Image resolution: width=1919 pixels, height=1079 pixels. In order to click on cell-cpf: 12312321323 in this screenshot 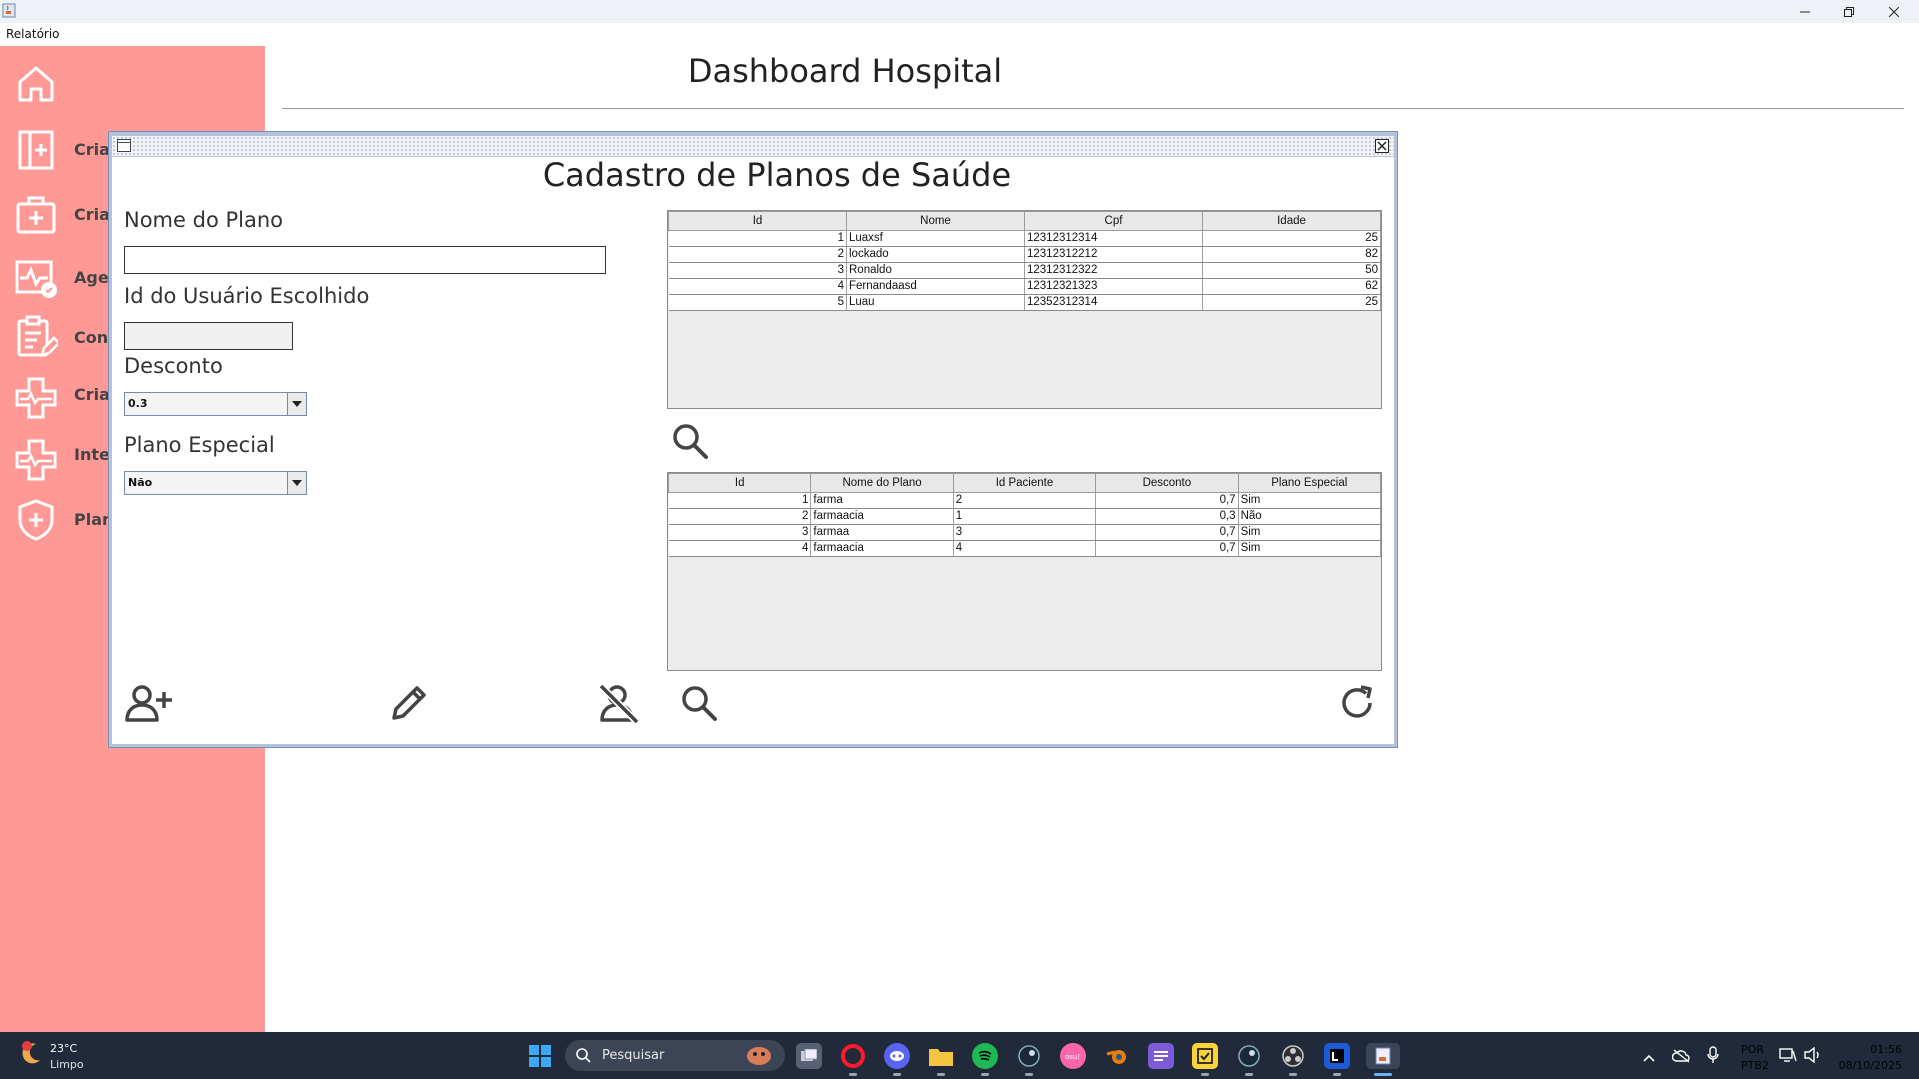, I will do `click(1113, 286)`.